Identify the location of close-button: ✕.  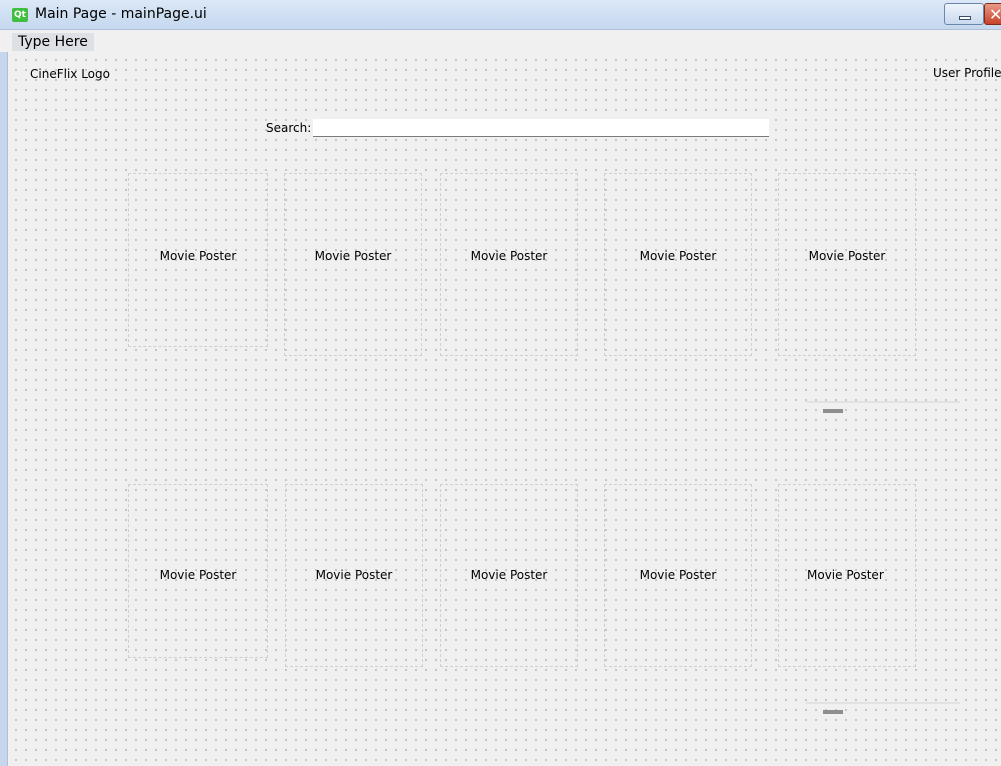
(992, 14).